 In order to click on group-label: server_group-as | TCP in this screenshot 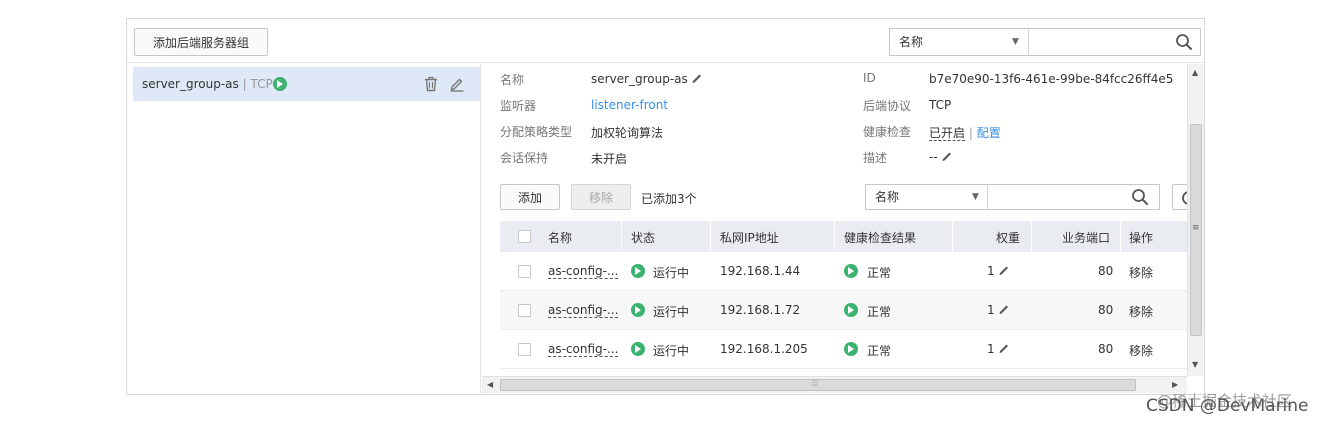, I will do `click(207, 84)`.